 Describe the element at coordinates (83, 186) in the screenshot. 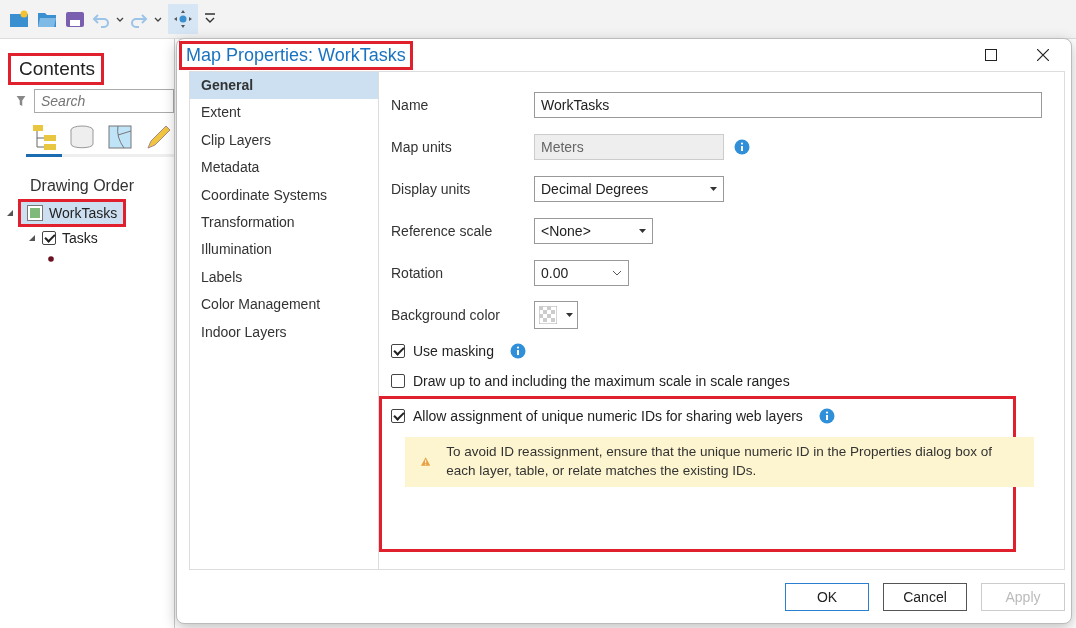

I see `section-heading: Drawing Order` at that location.